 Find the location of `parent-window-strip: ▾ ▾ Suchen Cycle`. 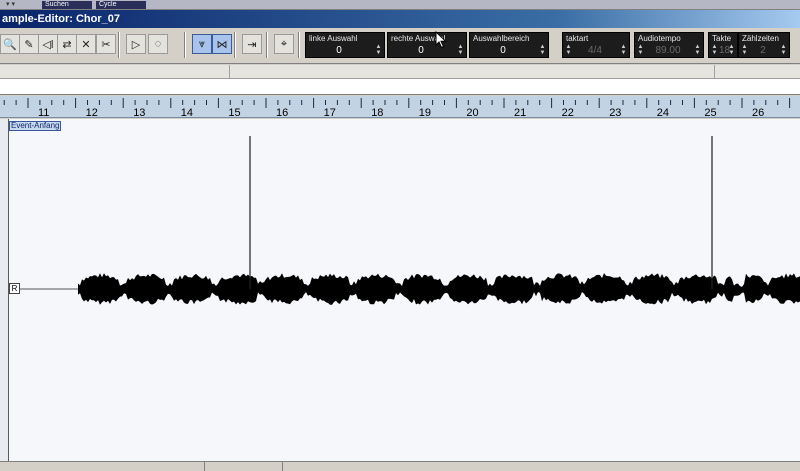

parent-window-strip: ▾ ▾ Suchen Cycle is located at coordinates (400, 5).